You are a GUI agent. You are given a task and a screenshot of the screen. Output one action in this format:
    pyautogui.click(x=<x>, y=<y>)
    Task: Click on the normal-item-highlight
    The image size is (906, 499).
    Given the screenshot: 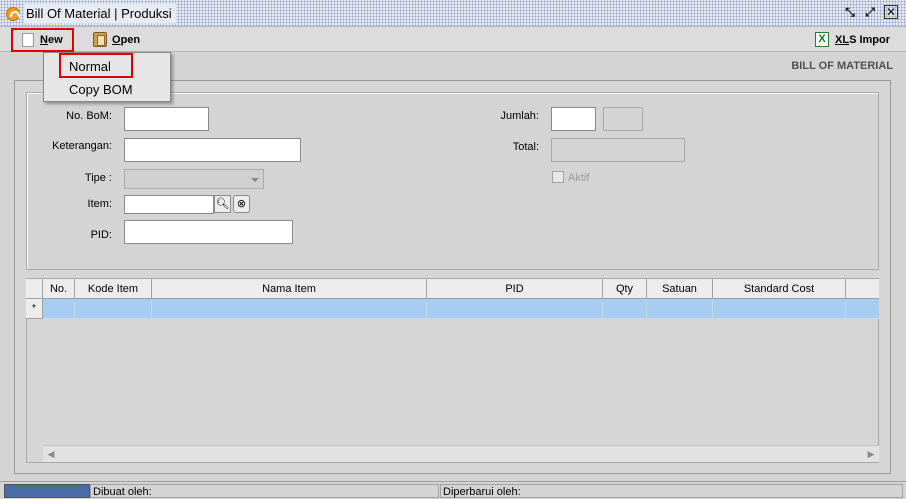 What is the action you would take?
    pyautogui.click(x=96, y=65)
    